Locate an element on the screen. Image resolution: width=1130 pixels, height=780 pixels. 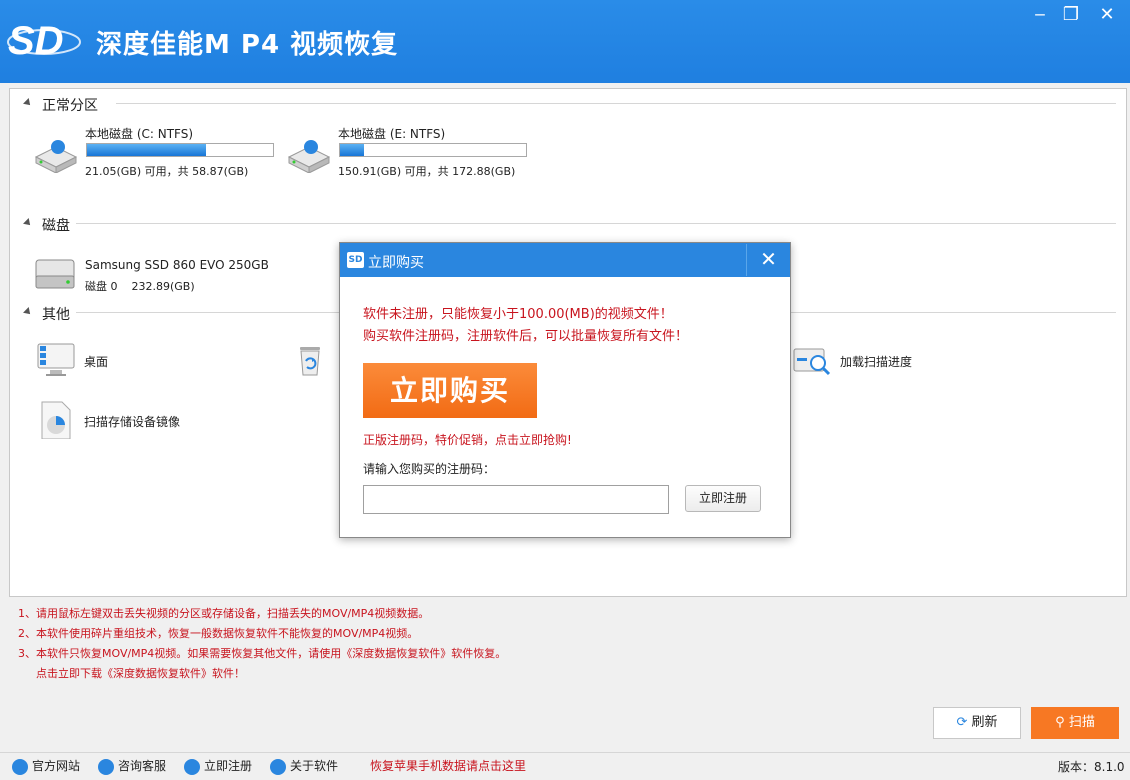
dialog-title-bar: SD 立即购买 ✕ is located at coordinates (565, 260).